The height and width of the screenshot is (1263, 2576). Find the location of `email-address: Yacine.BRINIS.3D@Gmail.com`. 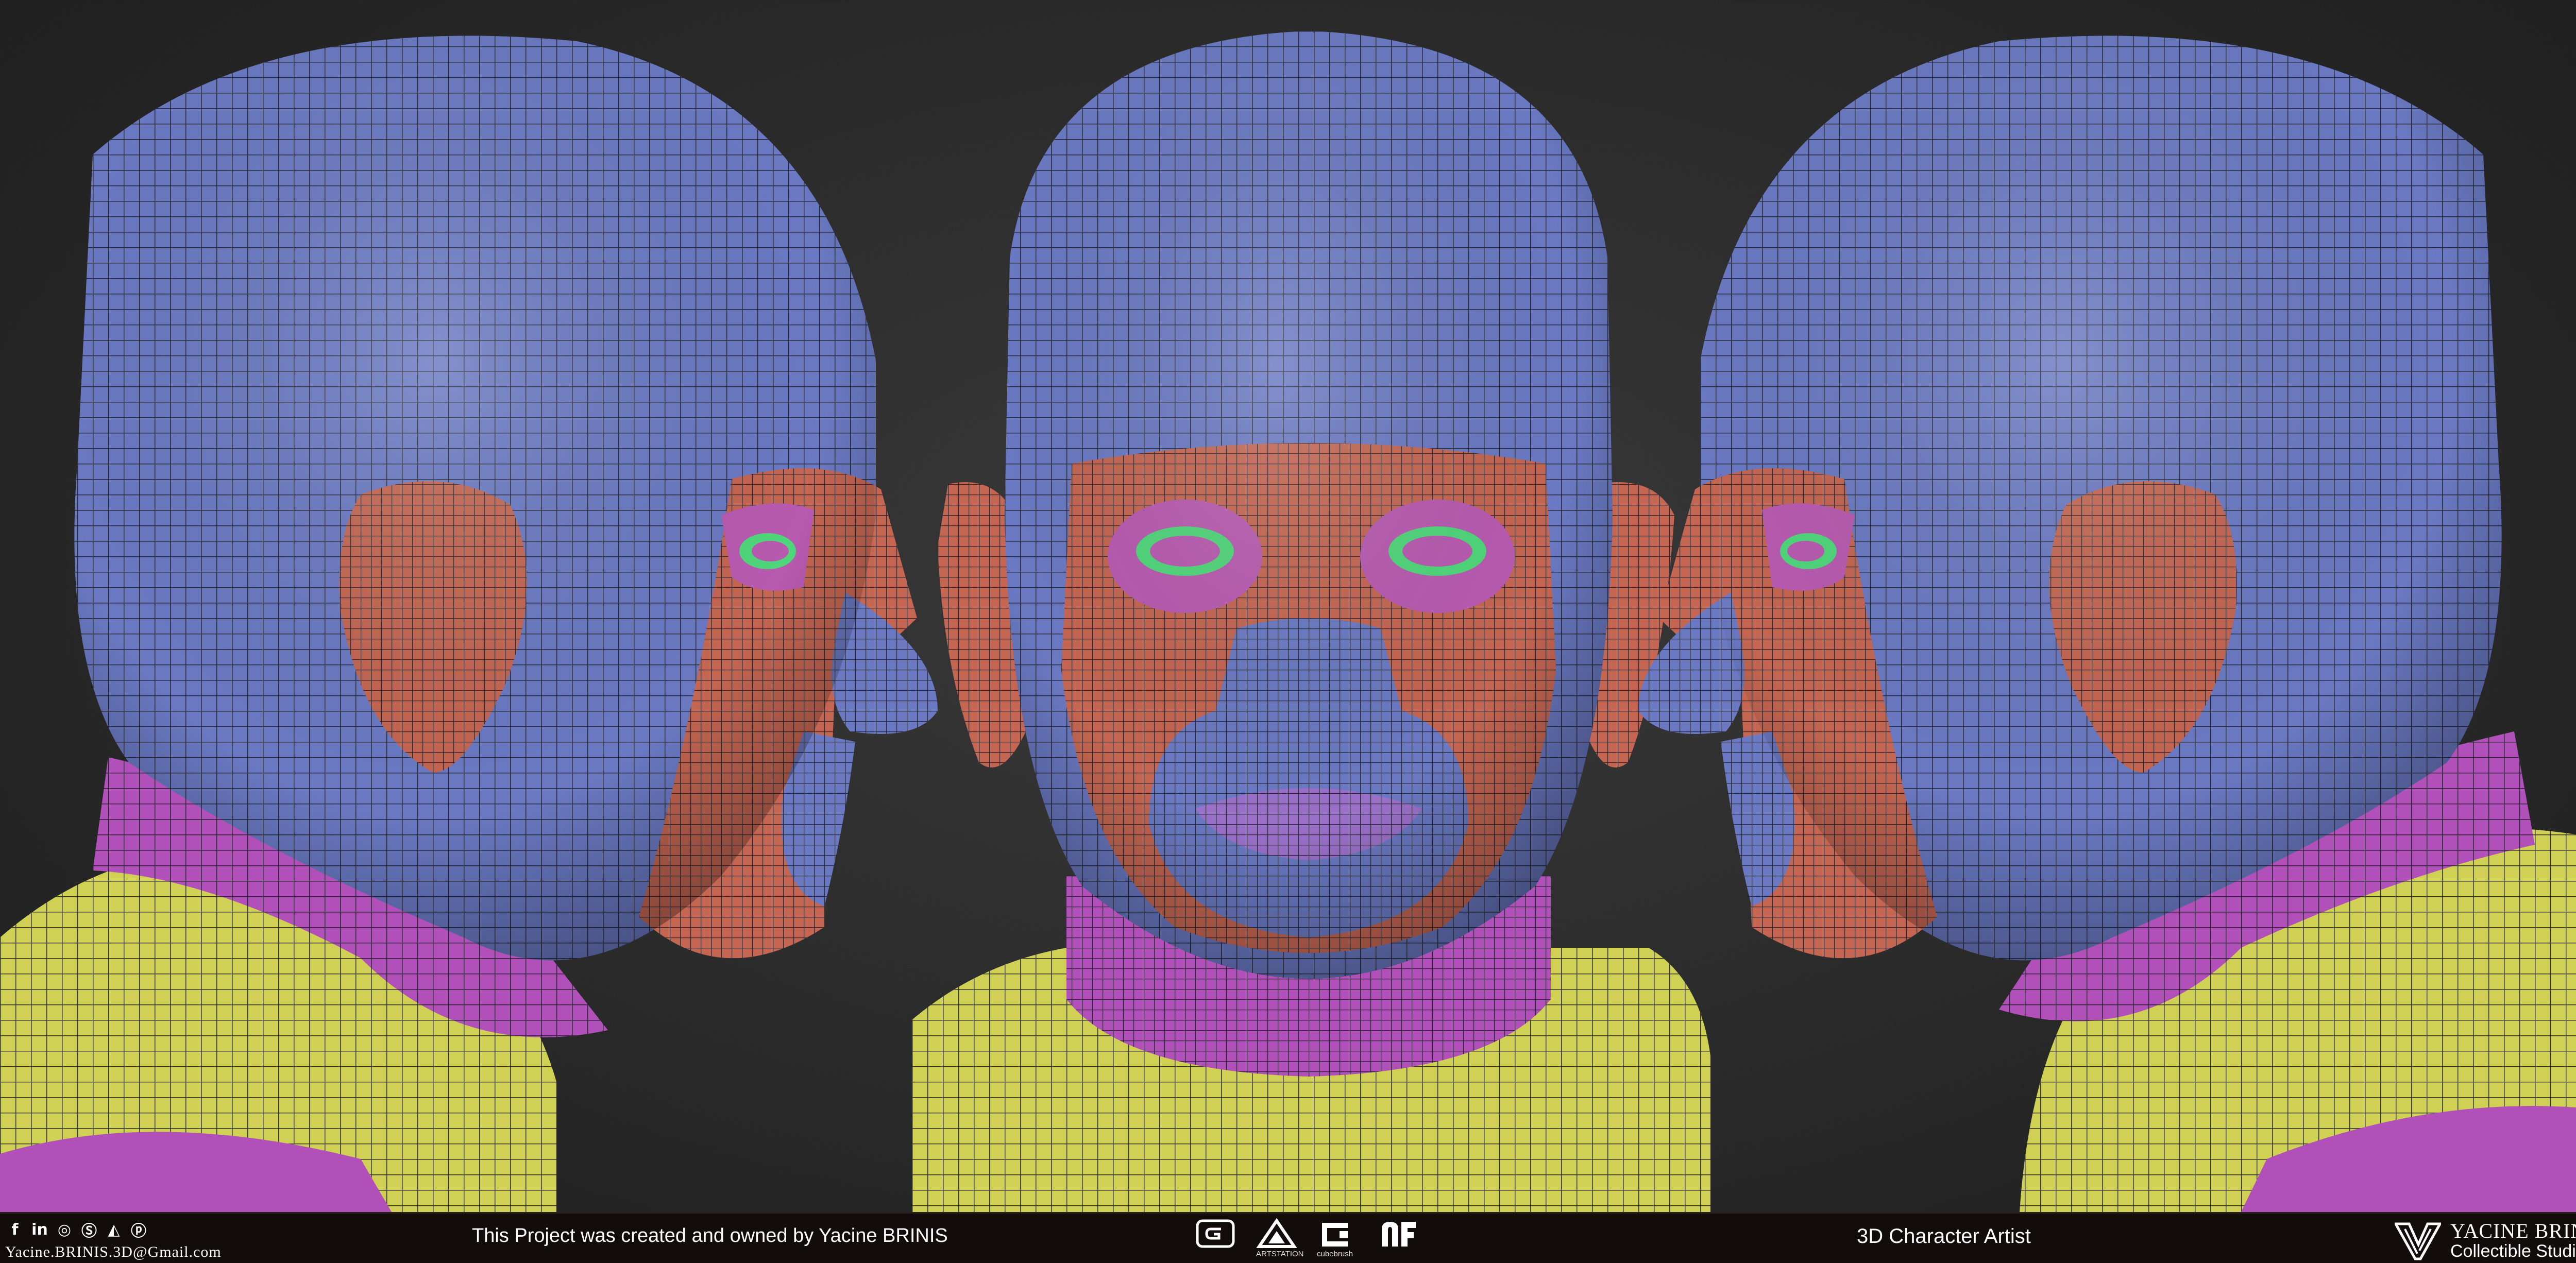

email-address: Yacine.BRINIS.3D@Gmail.com is located at coordinates (113, 1252).